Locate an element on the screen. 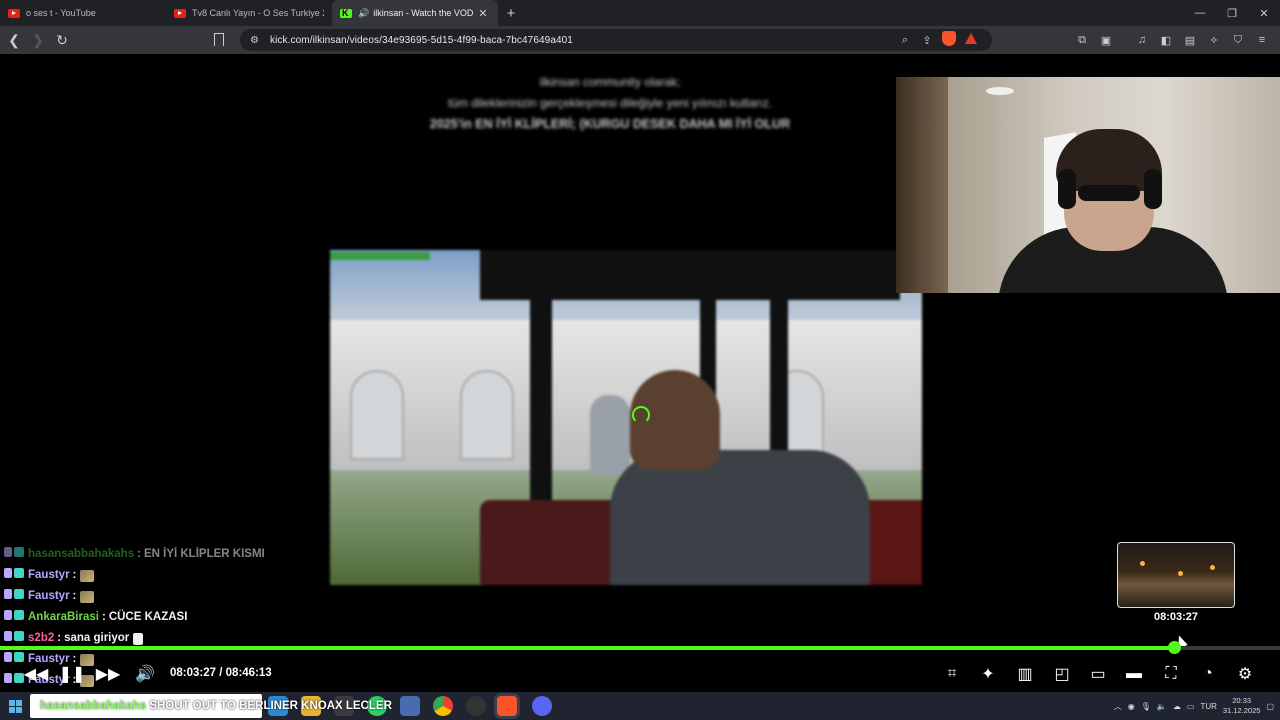 The height and width of the screenshot is (720, 1280). streamer-webcam is located at coordinates (1088, 185).